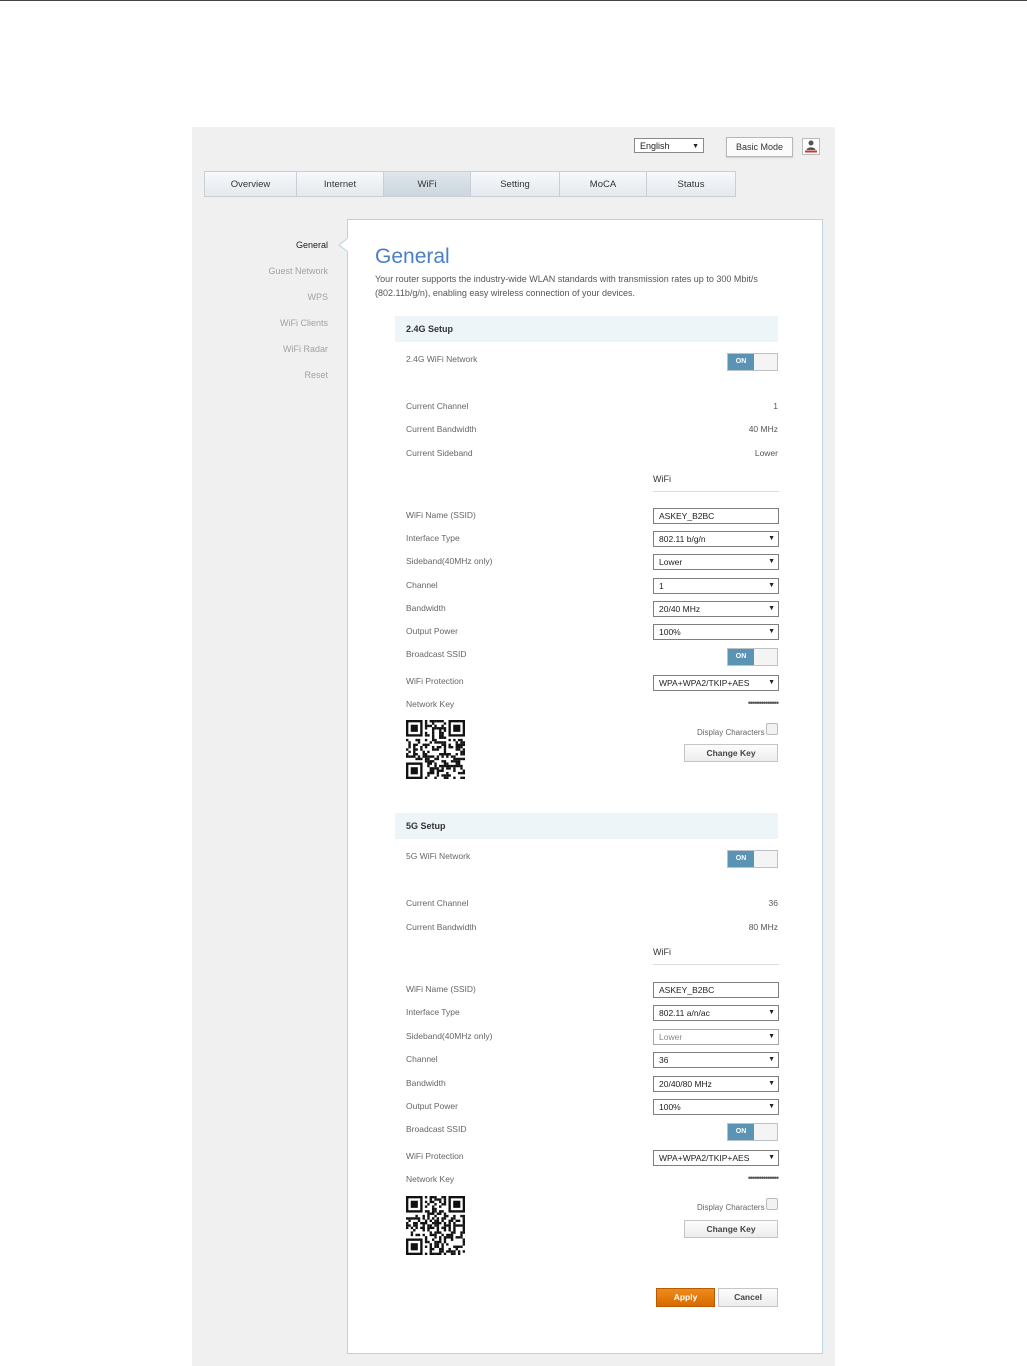  I want to click on select-value: 20/40 MHz, so click(680, 609).